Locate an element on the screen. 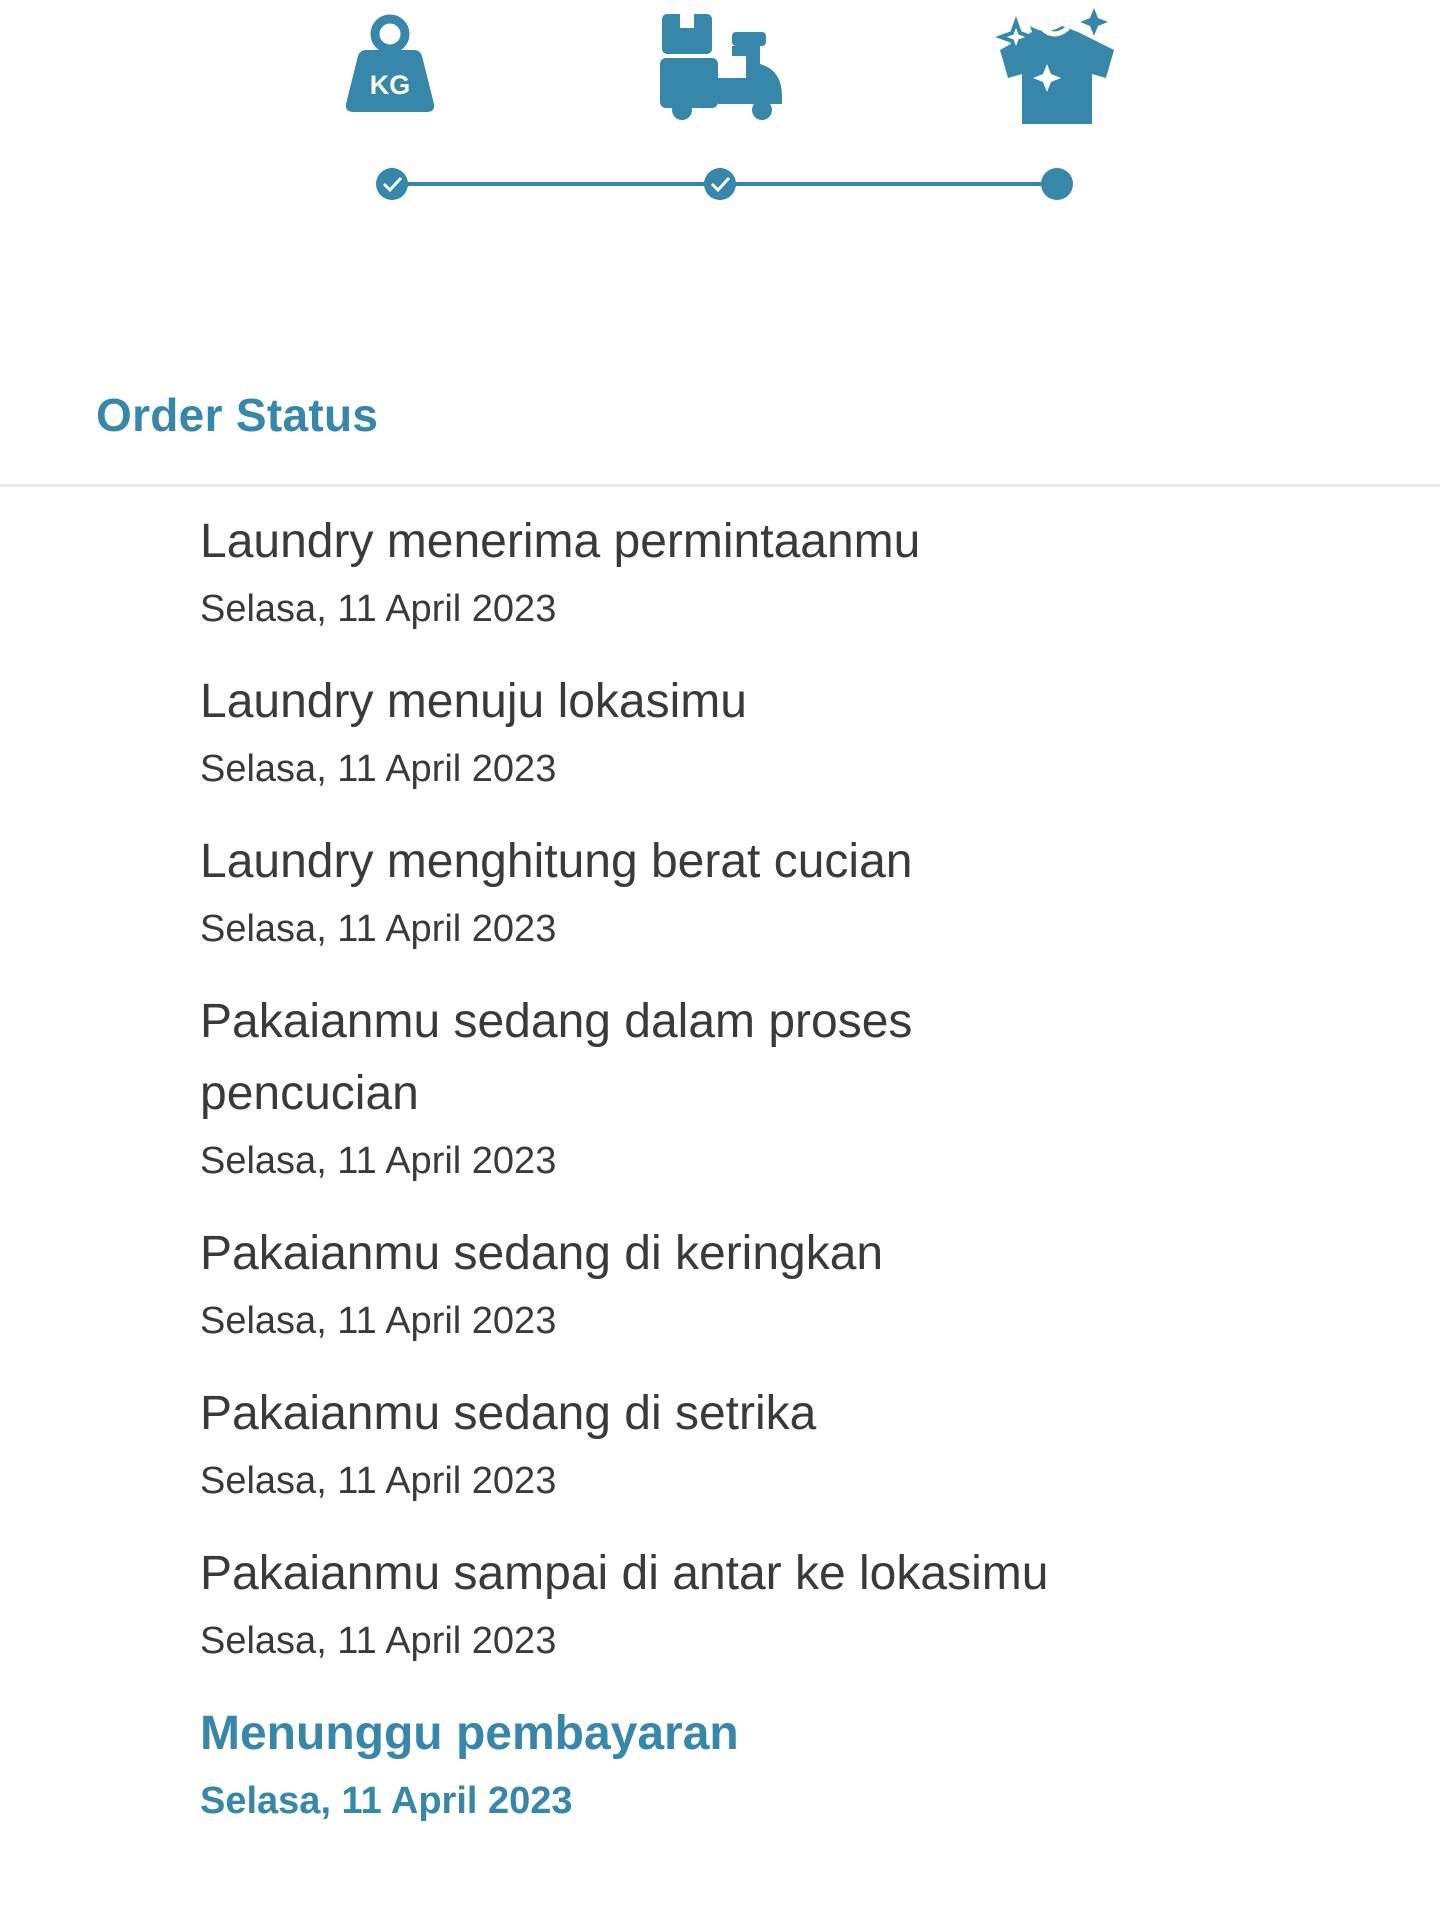 The height and width of the screenshot is (1916, 1440). step-1-check-icon is located at coordinates (392, 184).